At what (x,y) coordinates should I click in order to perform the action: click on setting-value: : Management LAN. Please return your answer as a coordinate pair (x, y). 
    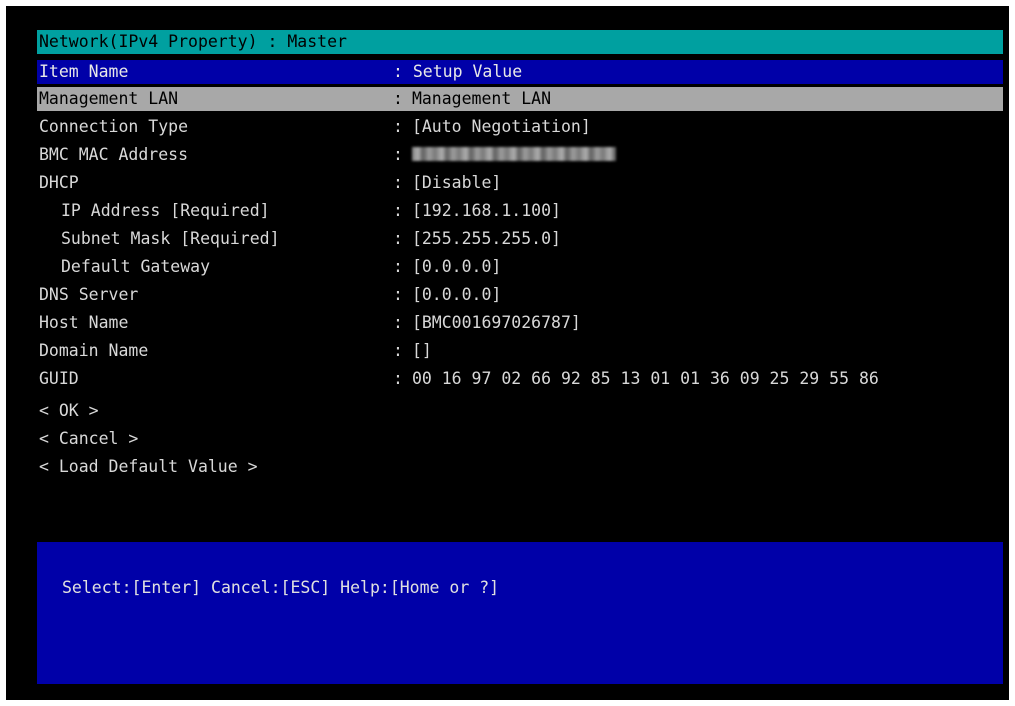
    Looking at the image, I should click on (472, 98).